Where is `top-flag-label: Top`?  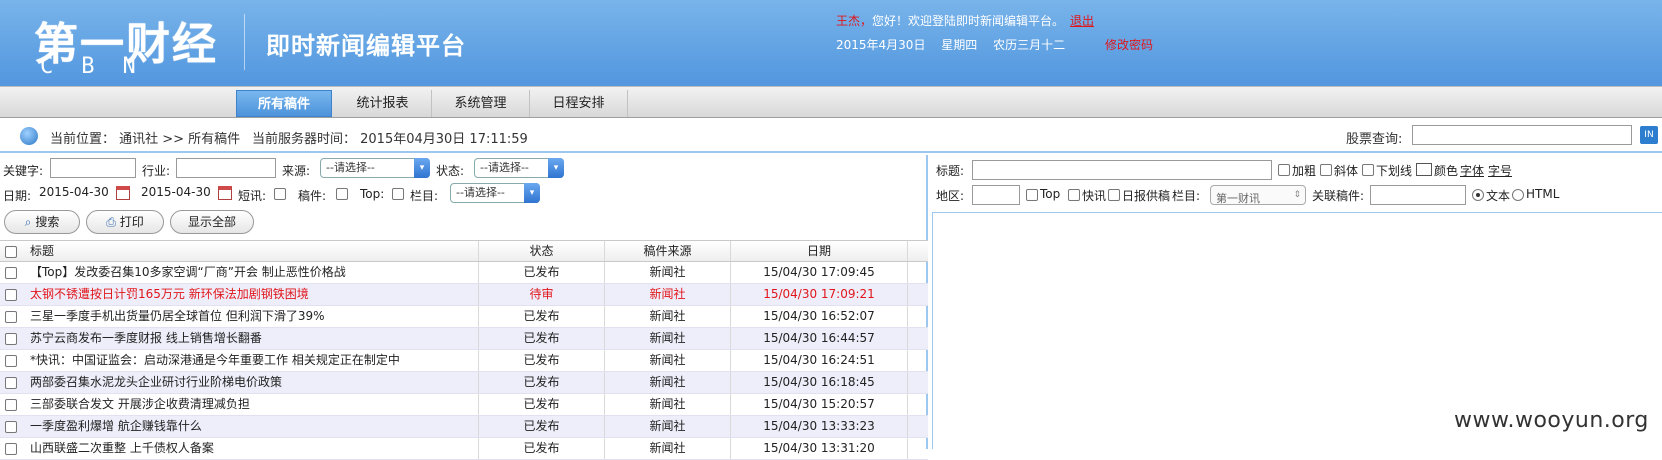
top-flag-label: Top is located at coordinates (1050, 194).